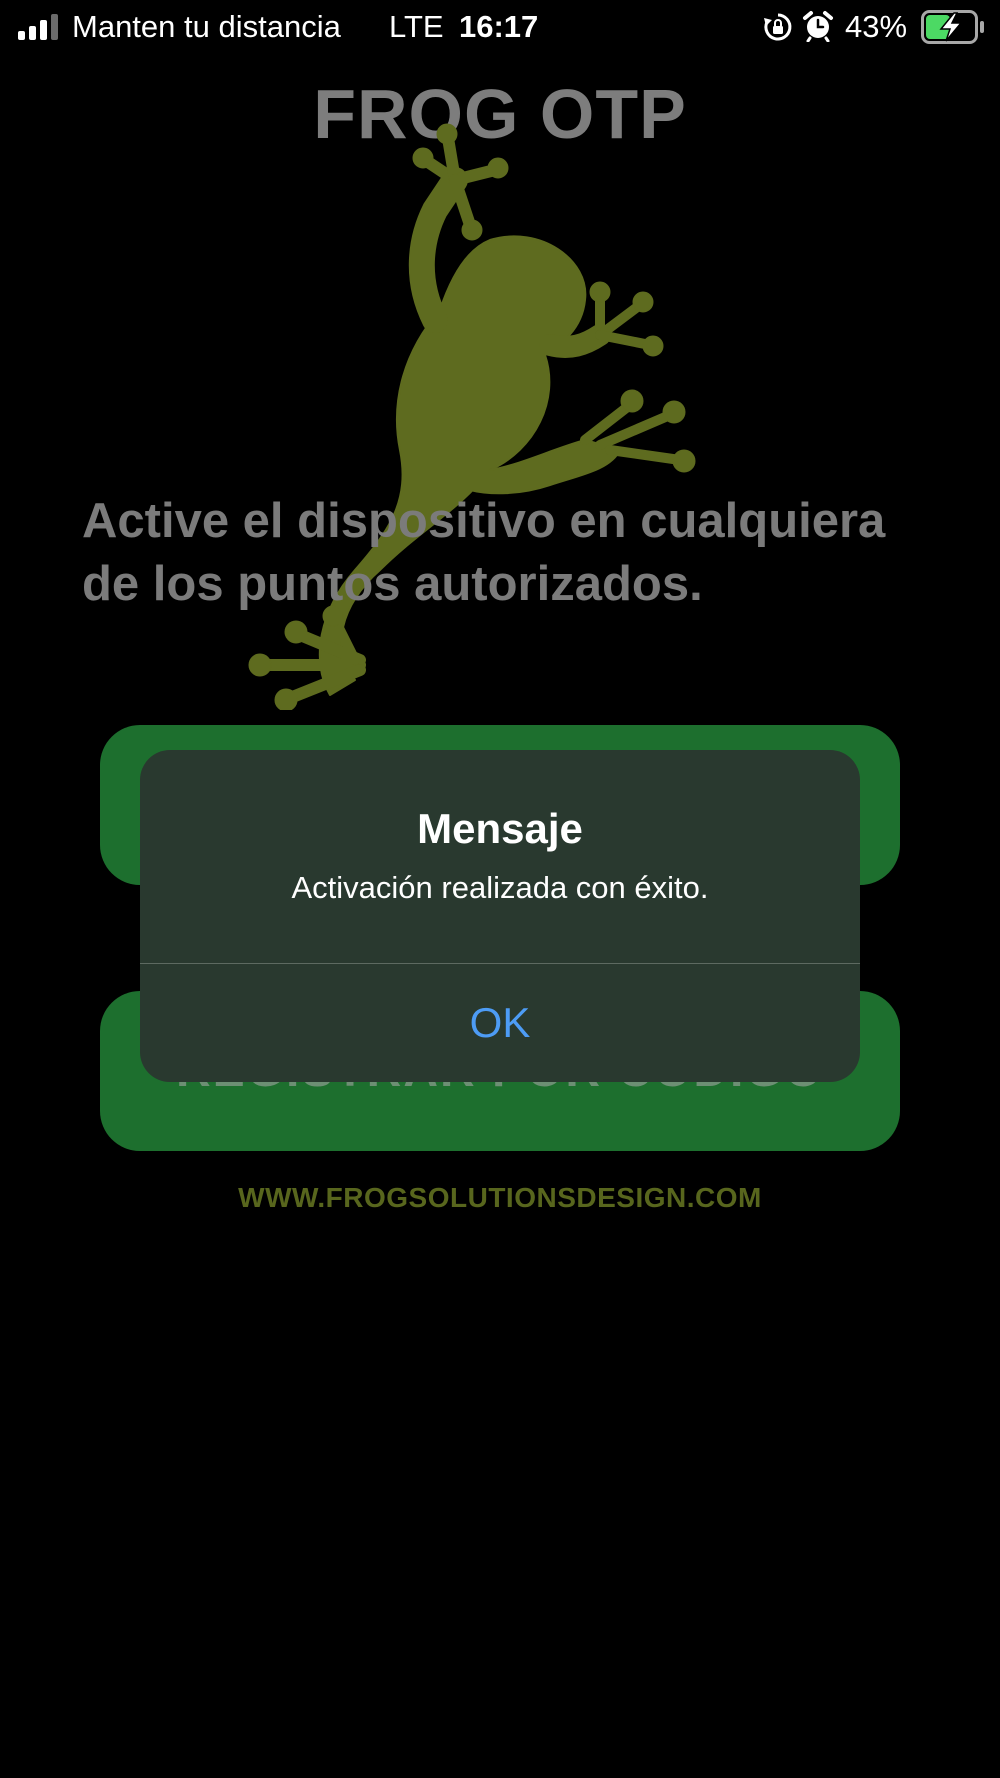  I want to click on alert-message: Activación realizada con éxito., so click(500, 887).